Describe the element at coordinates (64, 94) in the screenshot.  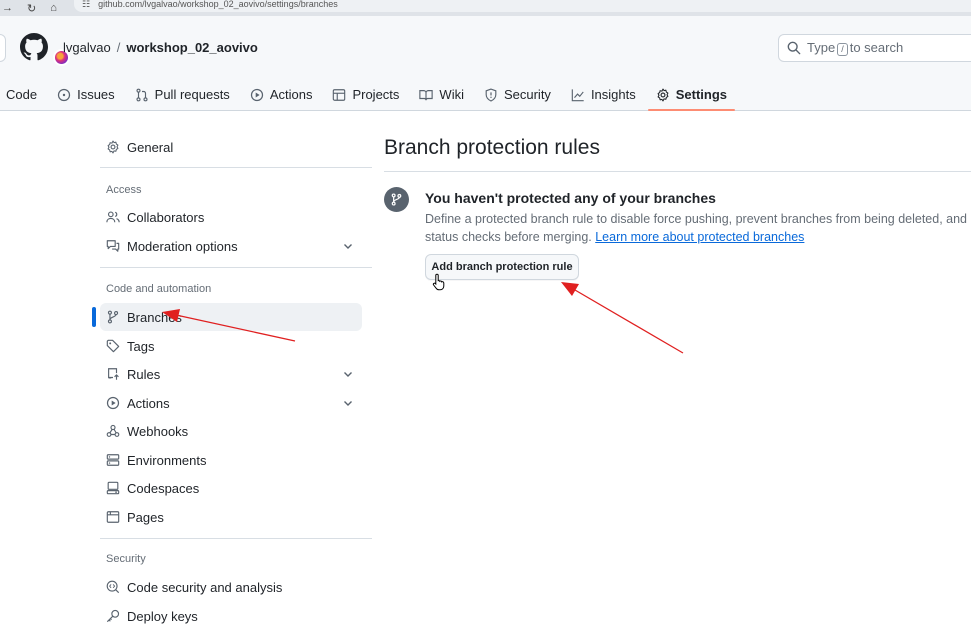
I see `issue-opened-icon` at that location.